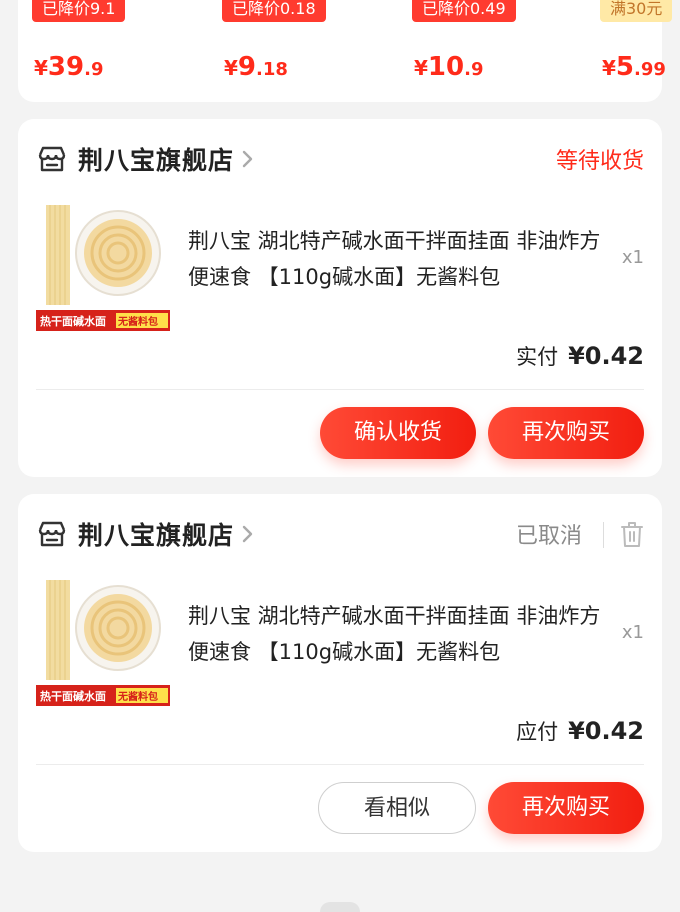  Describe the element at coordinates (634, 67) in the screenshot. I see `recommend-price: ¥5.99` at that location.